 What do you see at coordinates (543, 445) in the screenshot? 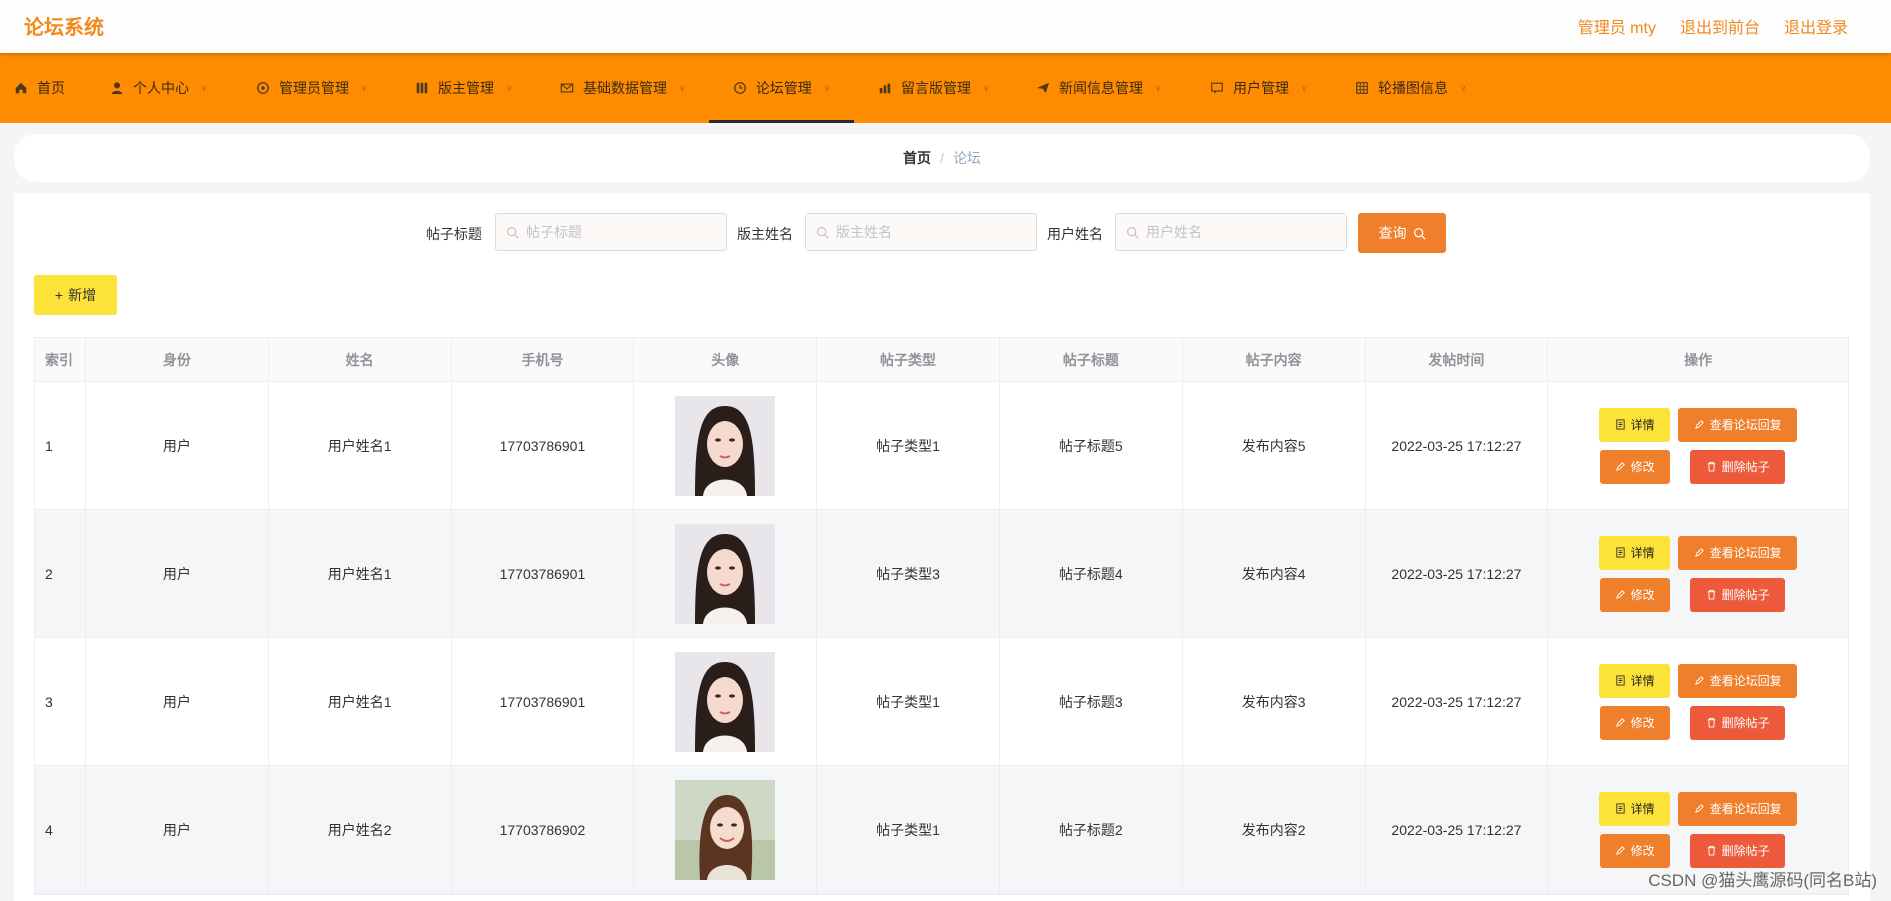
I see `cell-phone: 17703786901` at bounding box center [543, 445].